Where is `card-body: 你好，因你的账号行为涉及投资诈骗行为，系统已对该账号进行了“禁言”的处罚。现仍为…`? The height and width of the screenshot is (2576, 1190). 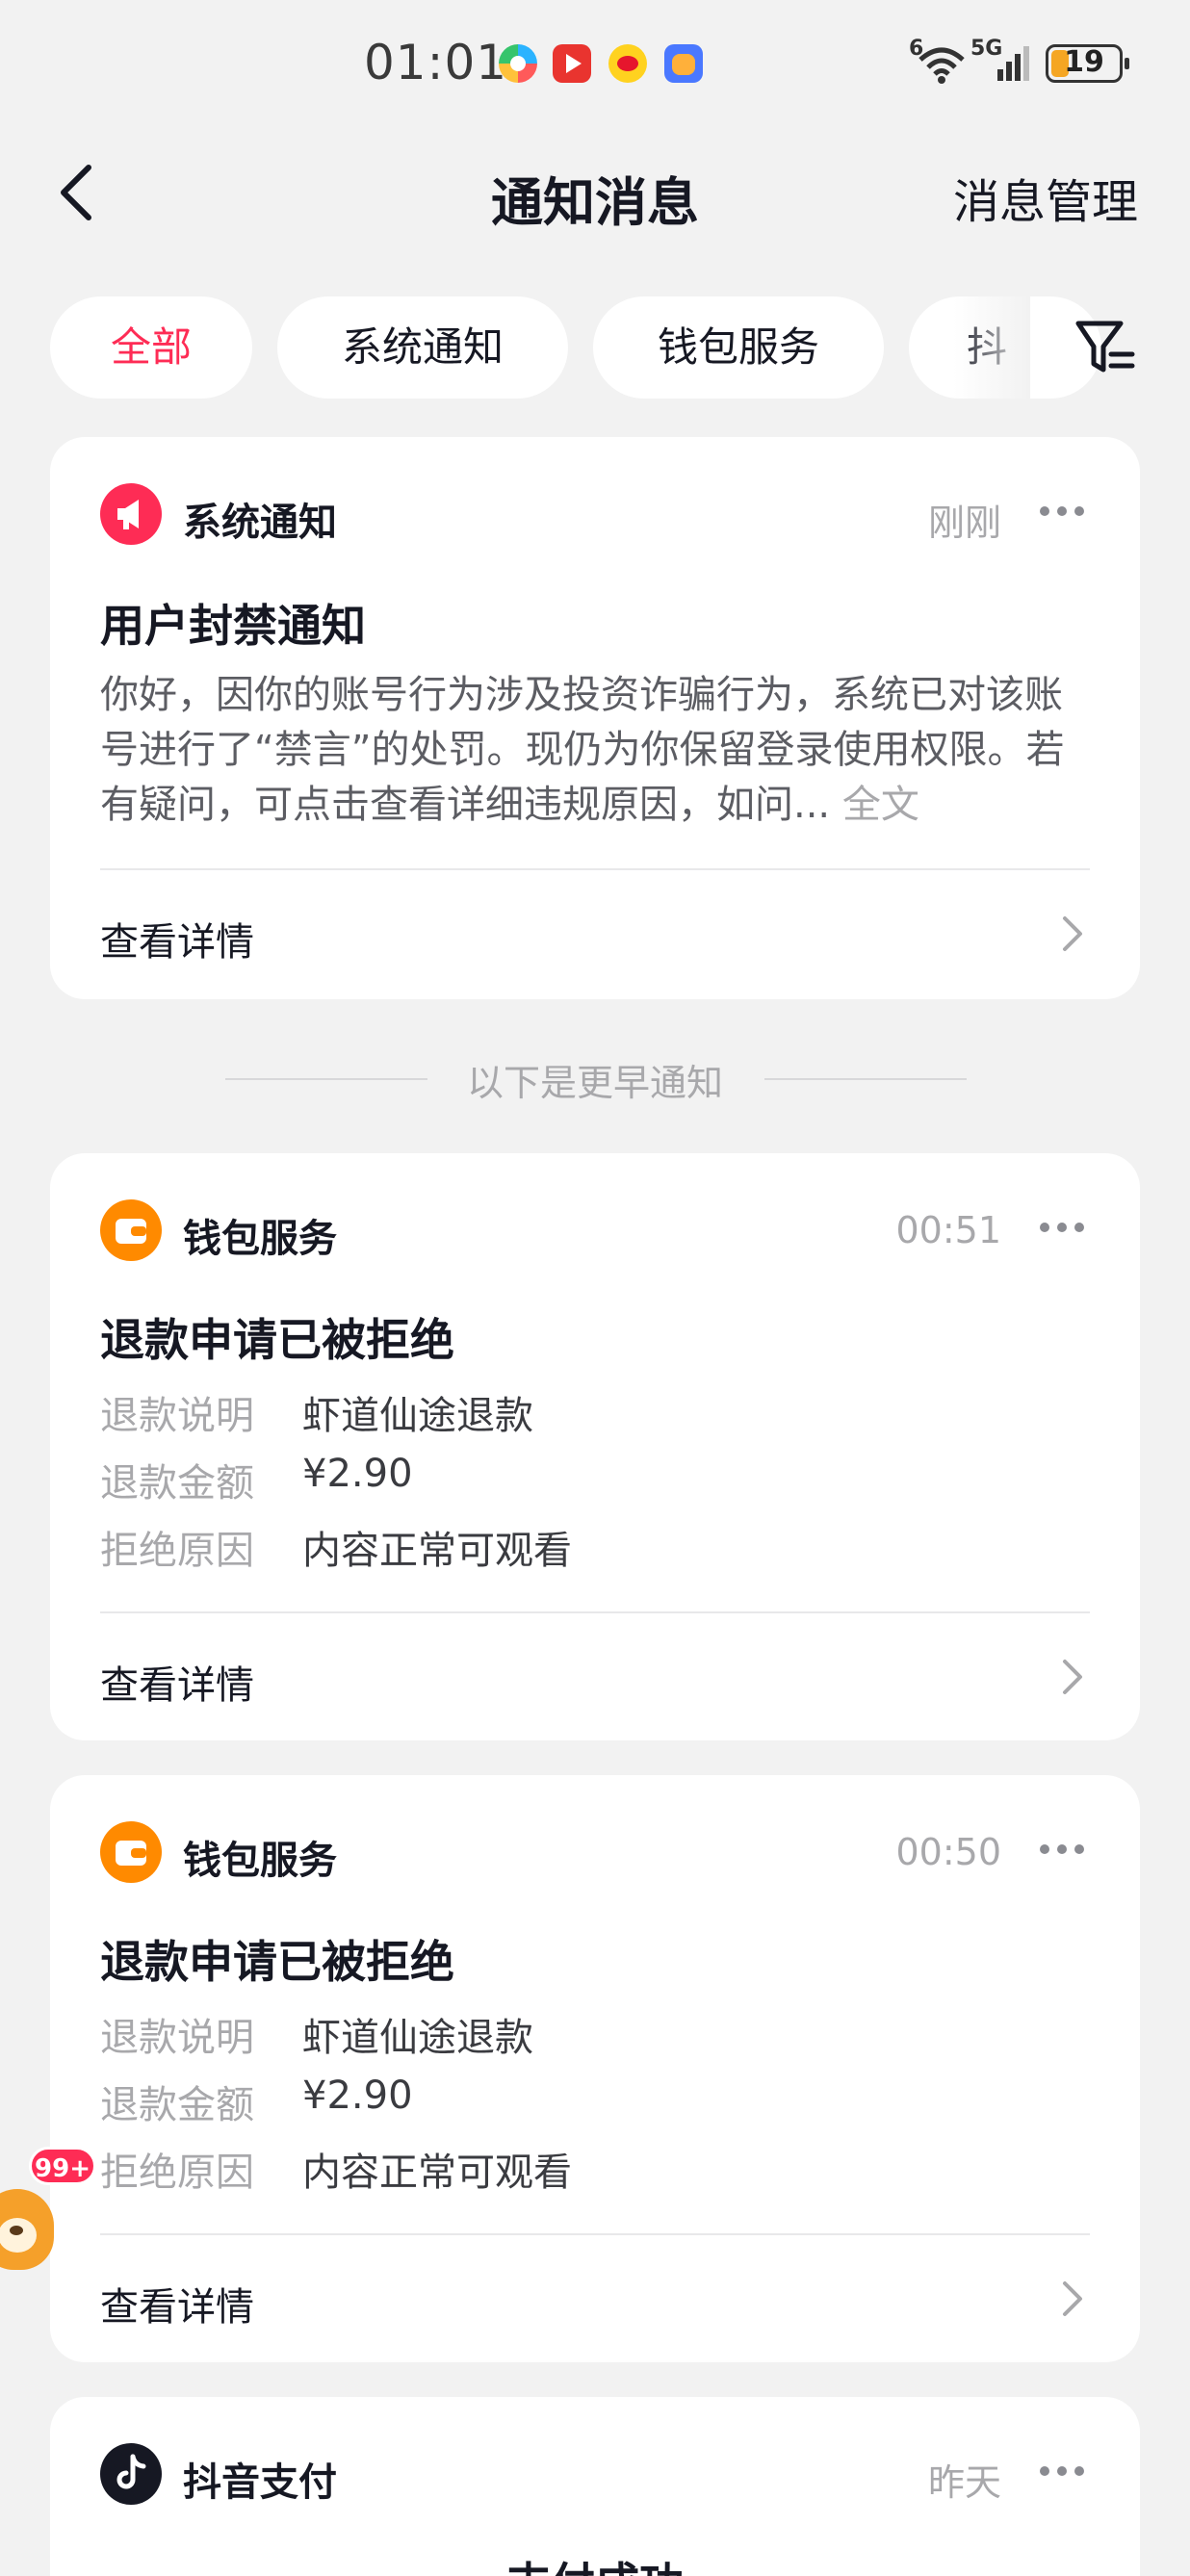 card-body: 你好，因你的账号行为涉及投资诈骗行为，系统已对该账号进行了“禁言”的处罚。现仍为… is located at coordinates (595, 751).